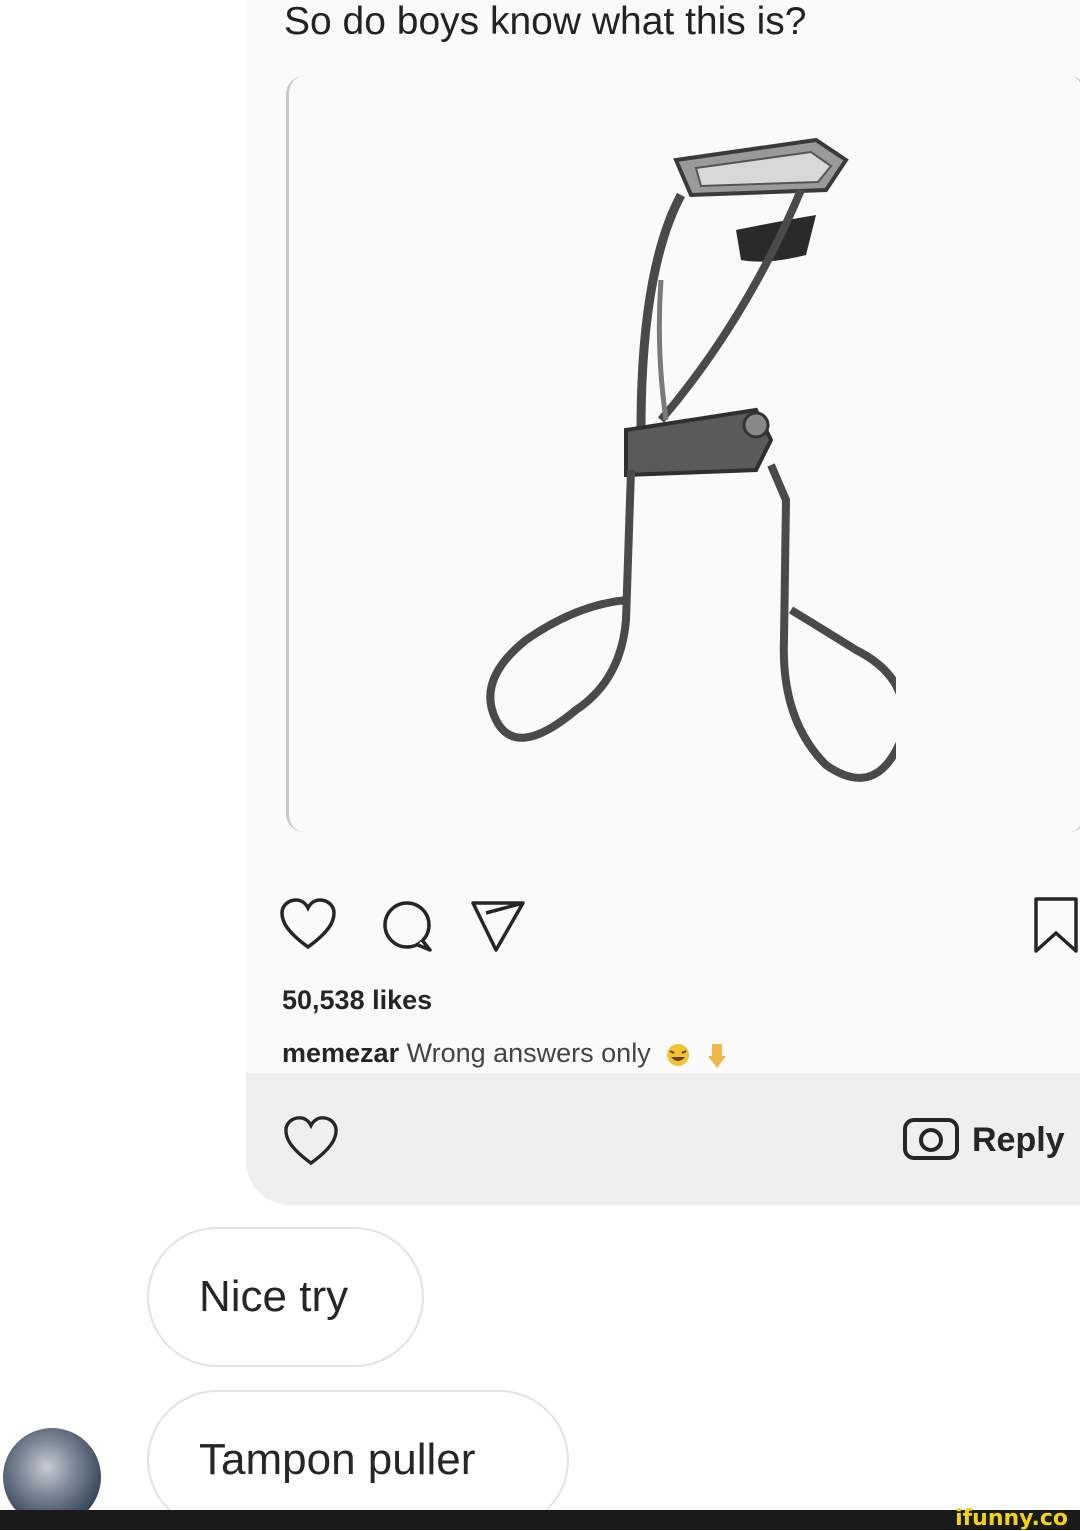 The image size is (1080, 1531). I want to click on message-text: Tampon puller, so click(337, 1459).